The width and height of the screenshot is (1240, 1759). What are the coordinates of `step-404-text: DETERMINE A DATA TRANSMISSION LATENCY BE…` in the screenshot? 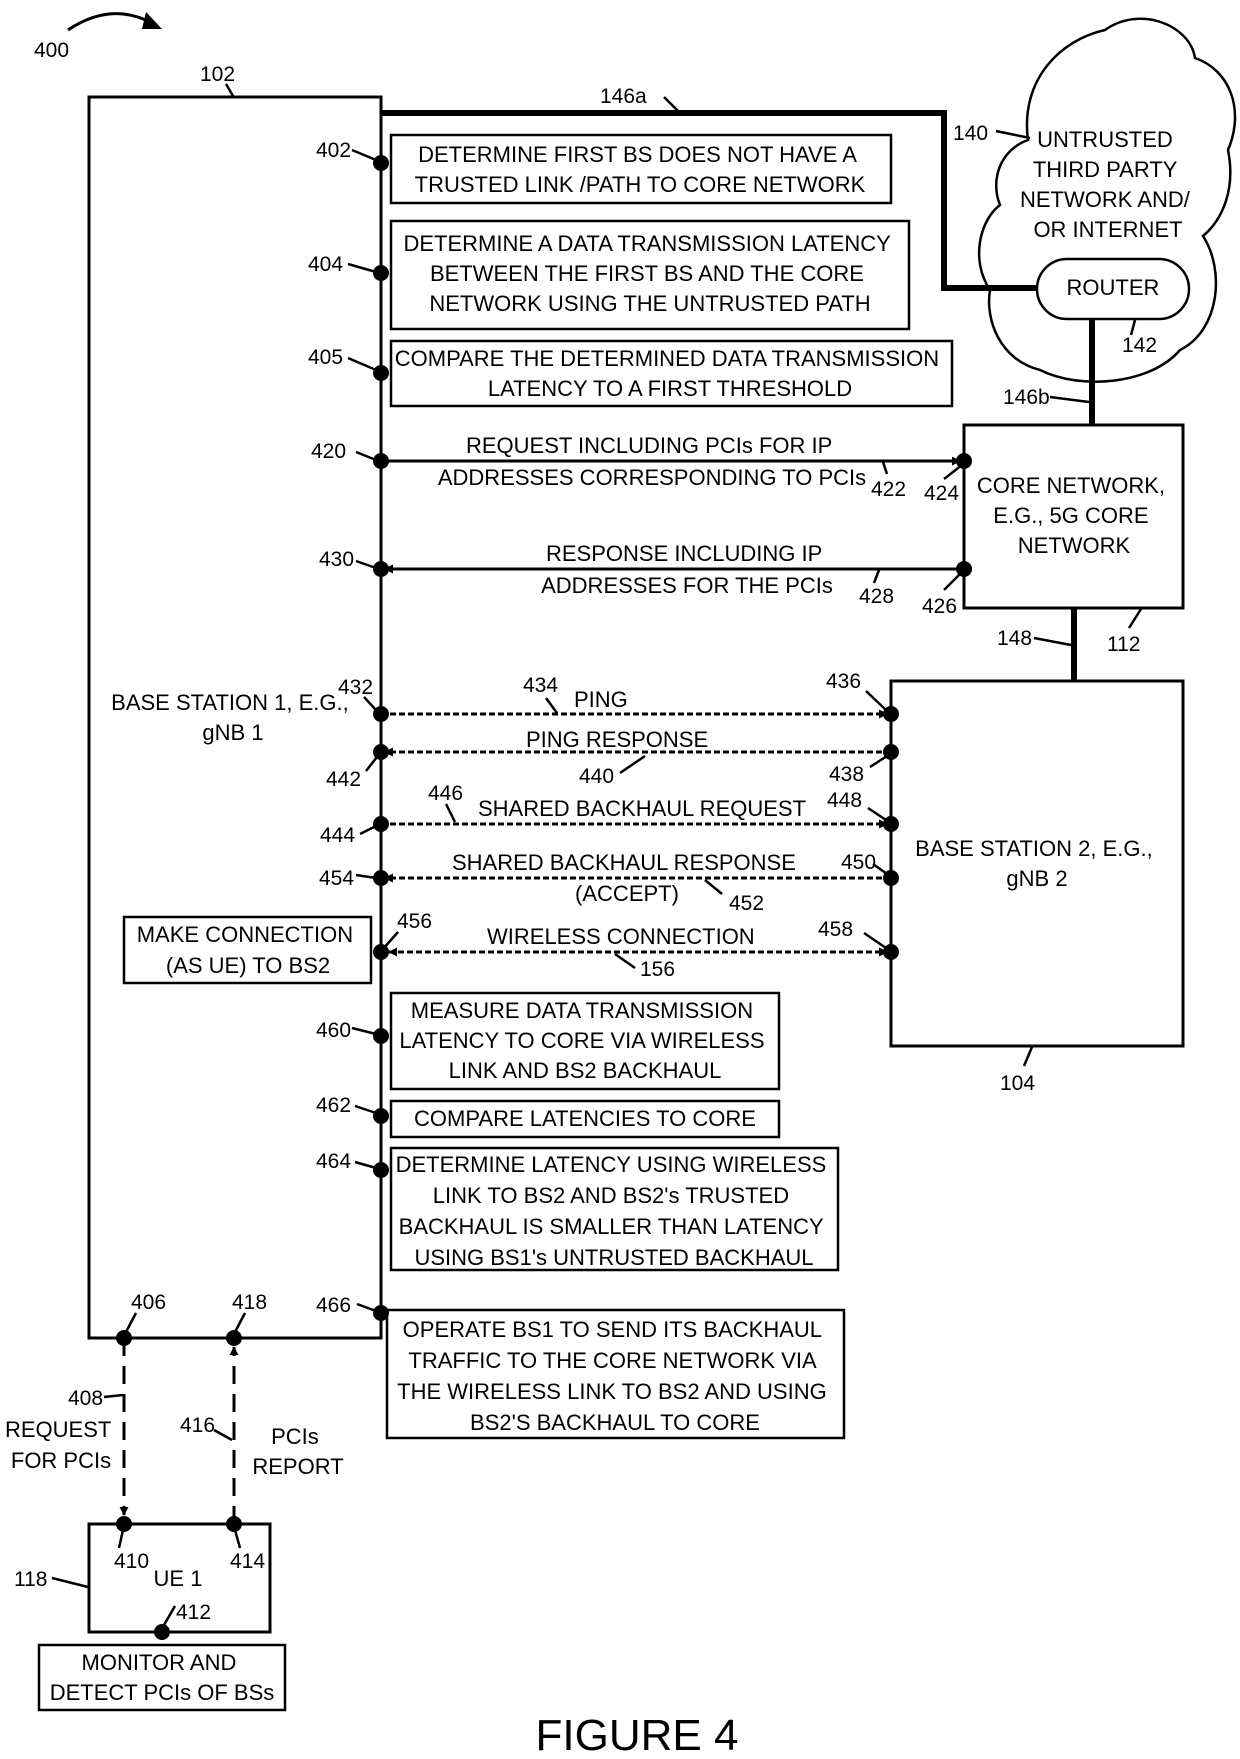 It's located at (649, 273).